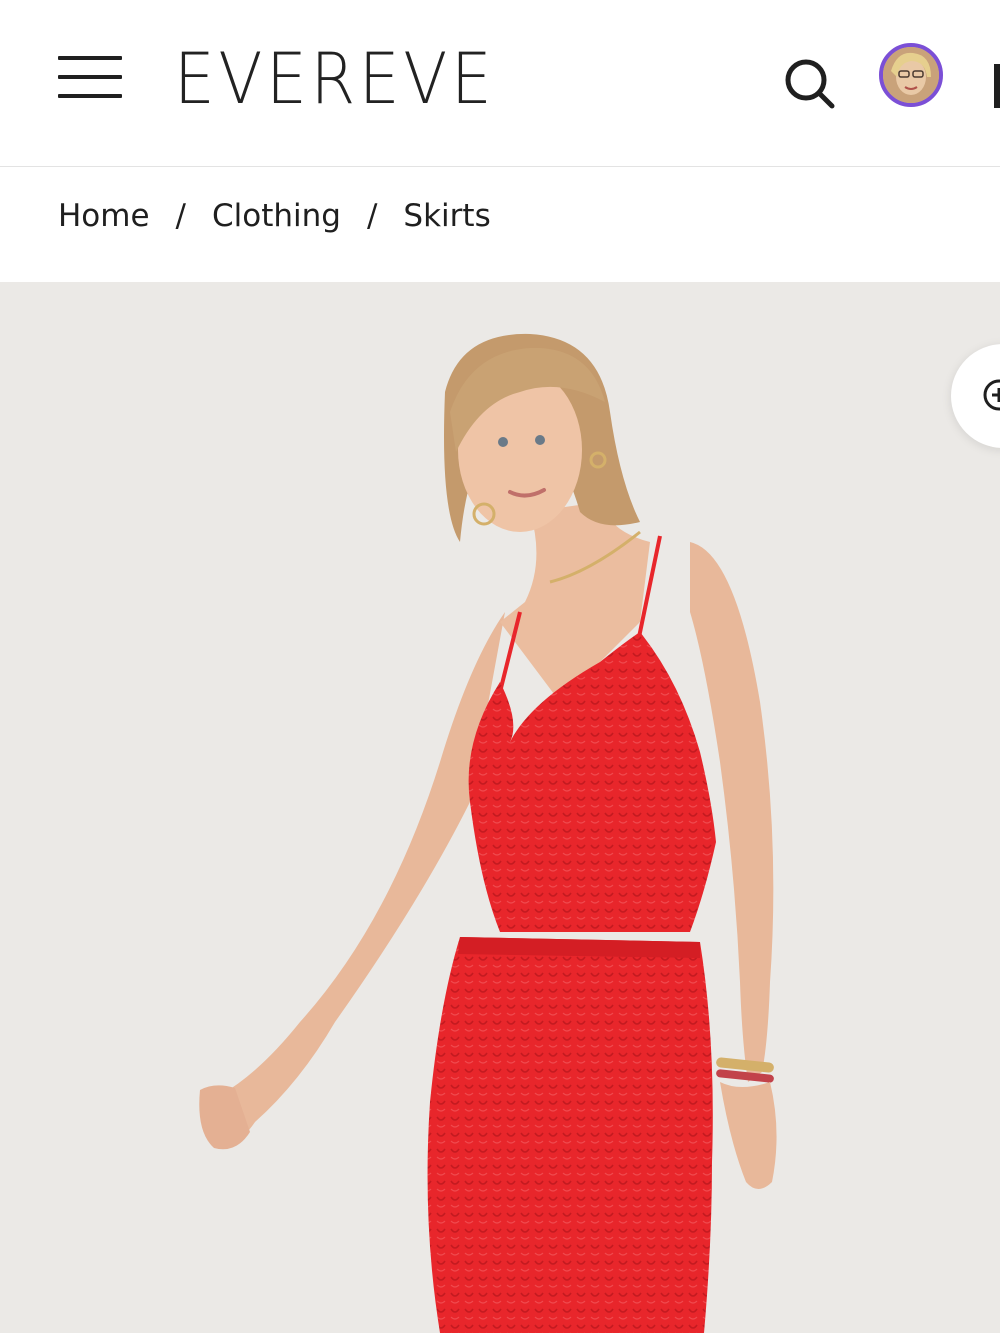  Describe the element at coordinates (997, 86) in the screenshot. I see `shopping-bag-icon` at that location.